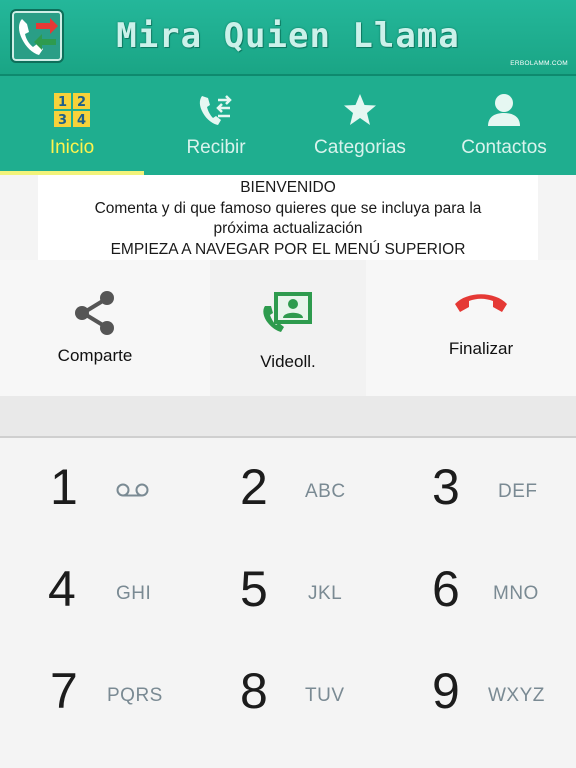 The image size is (576, 768). Describe the element at coordinates (95, 355) in the screenshot. I see `share-label: Comparte` at that location.